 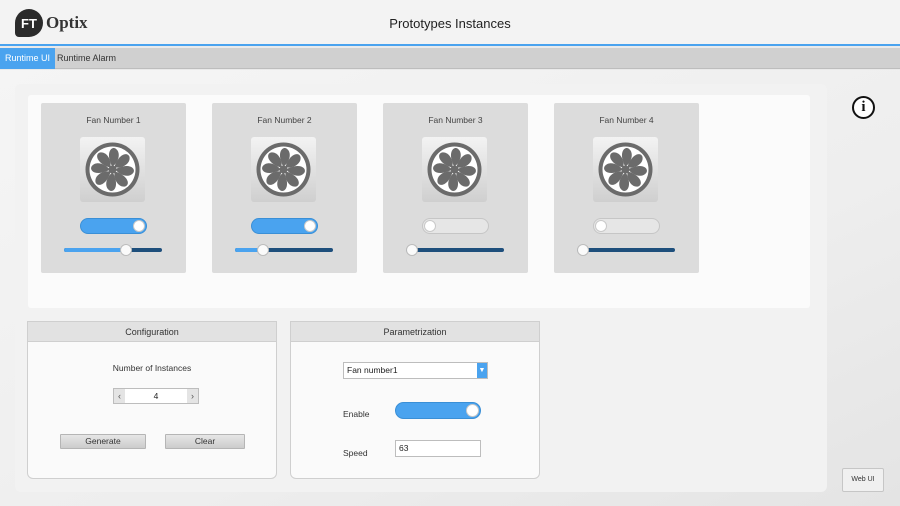 I want to click on fan-name: Fan Number 4, so click(x=626, y=120).